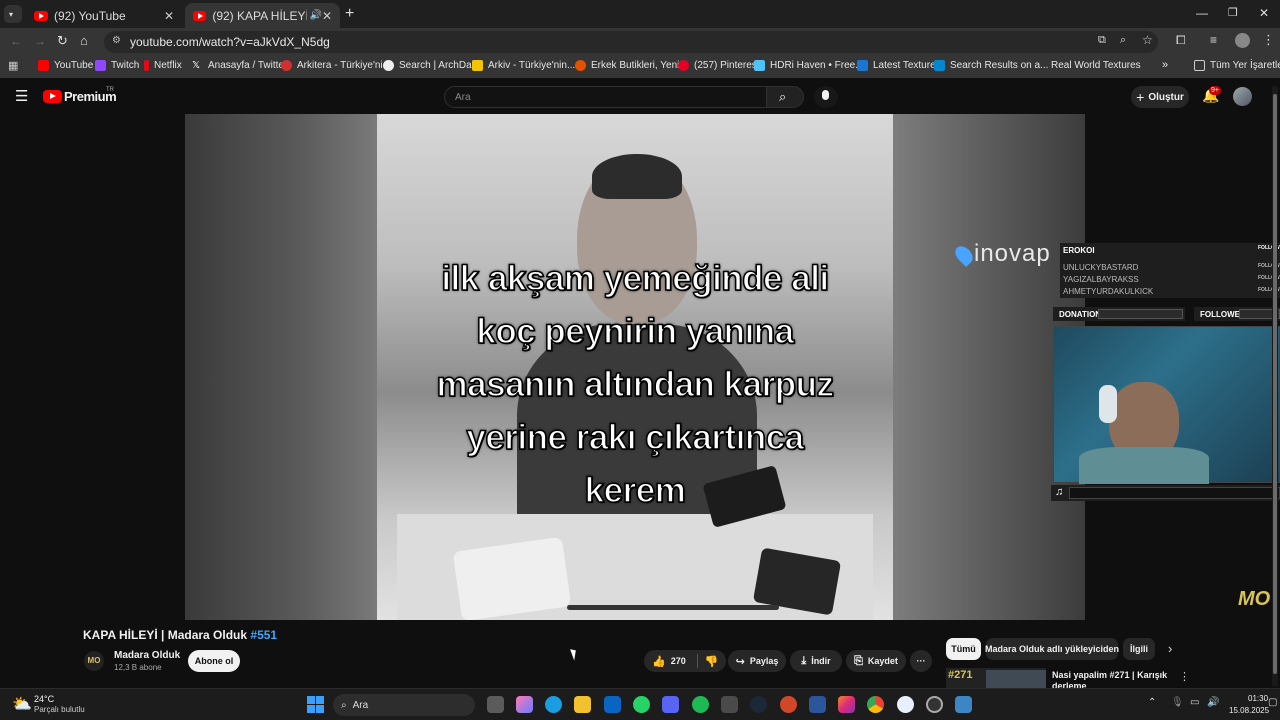 This screenshot has width=1280, height=720. What do you see at coordinates (1102, 40) in the screenshot?
I see `install-app-icon: ⧉` at bounding box center [1102, 40].